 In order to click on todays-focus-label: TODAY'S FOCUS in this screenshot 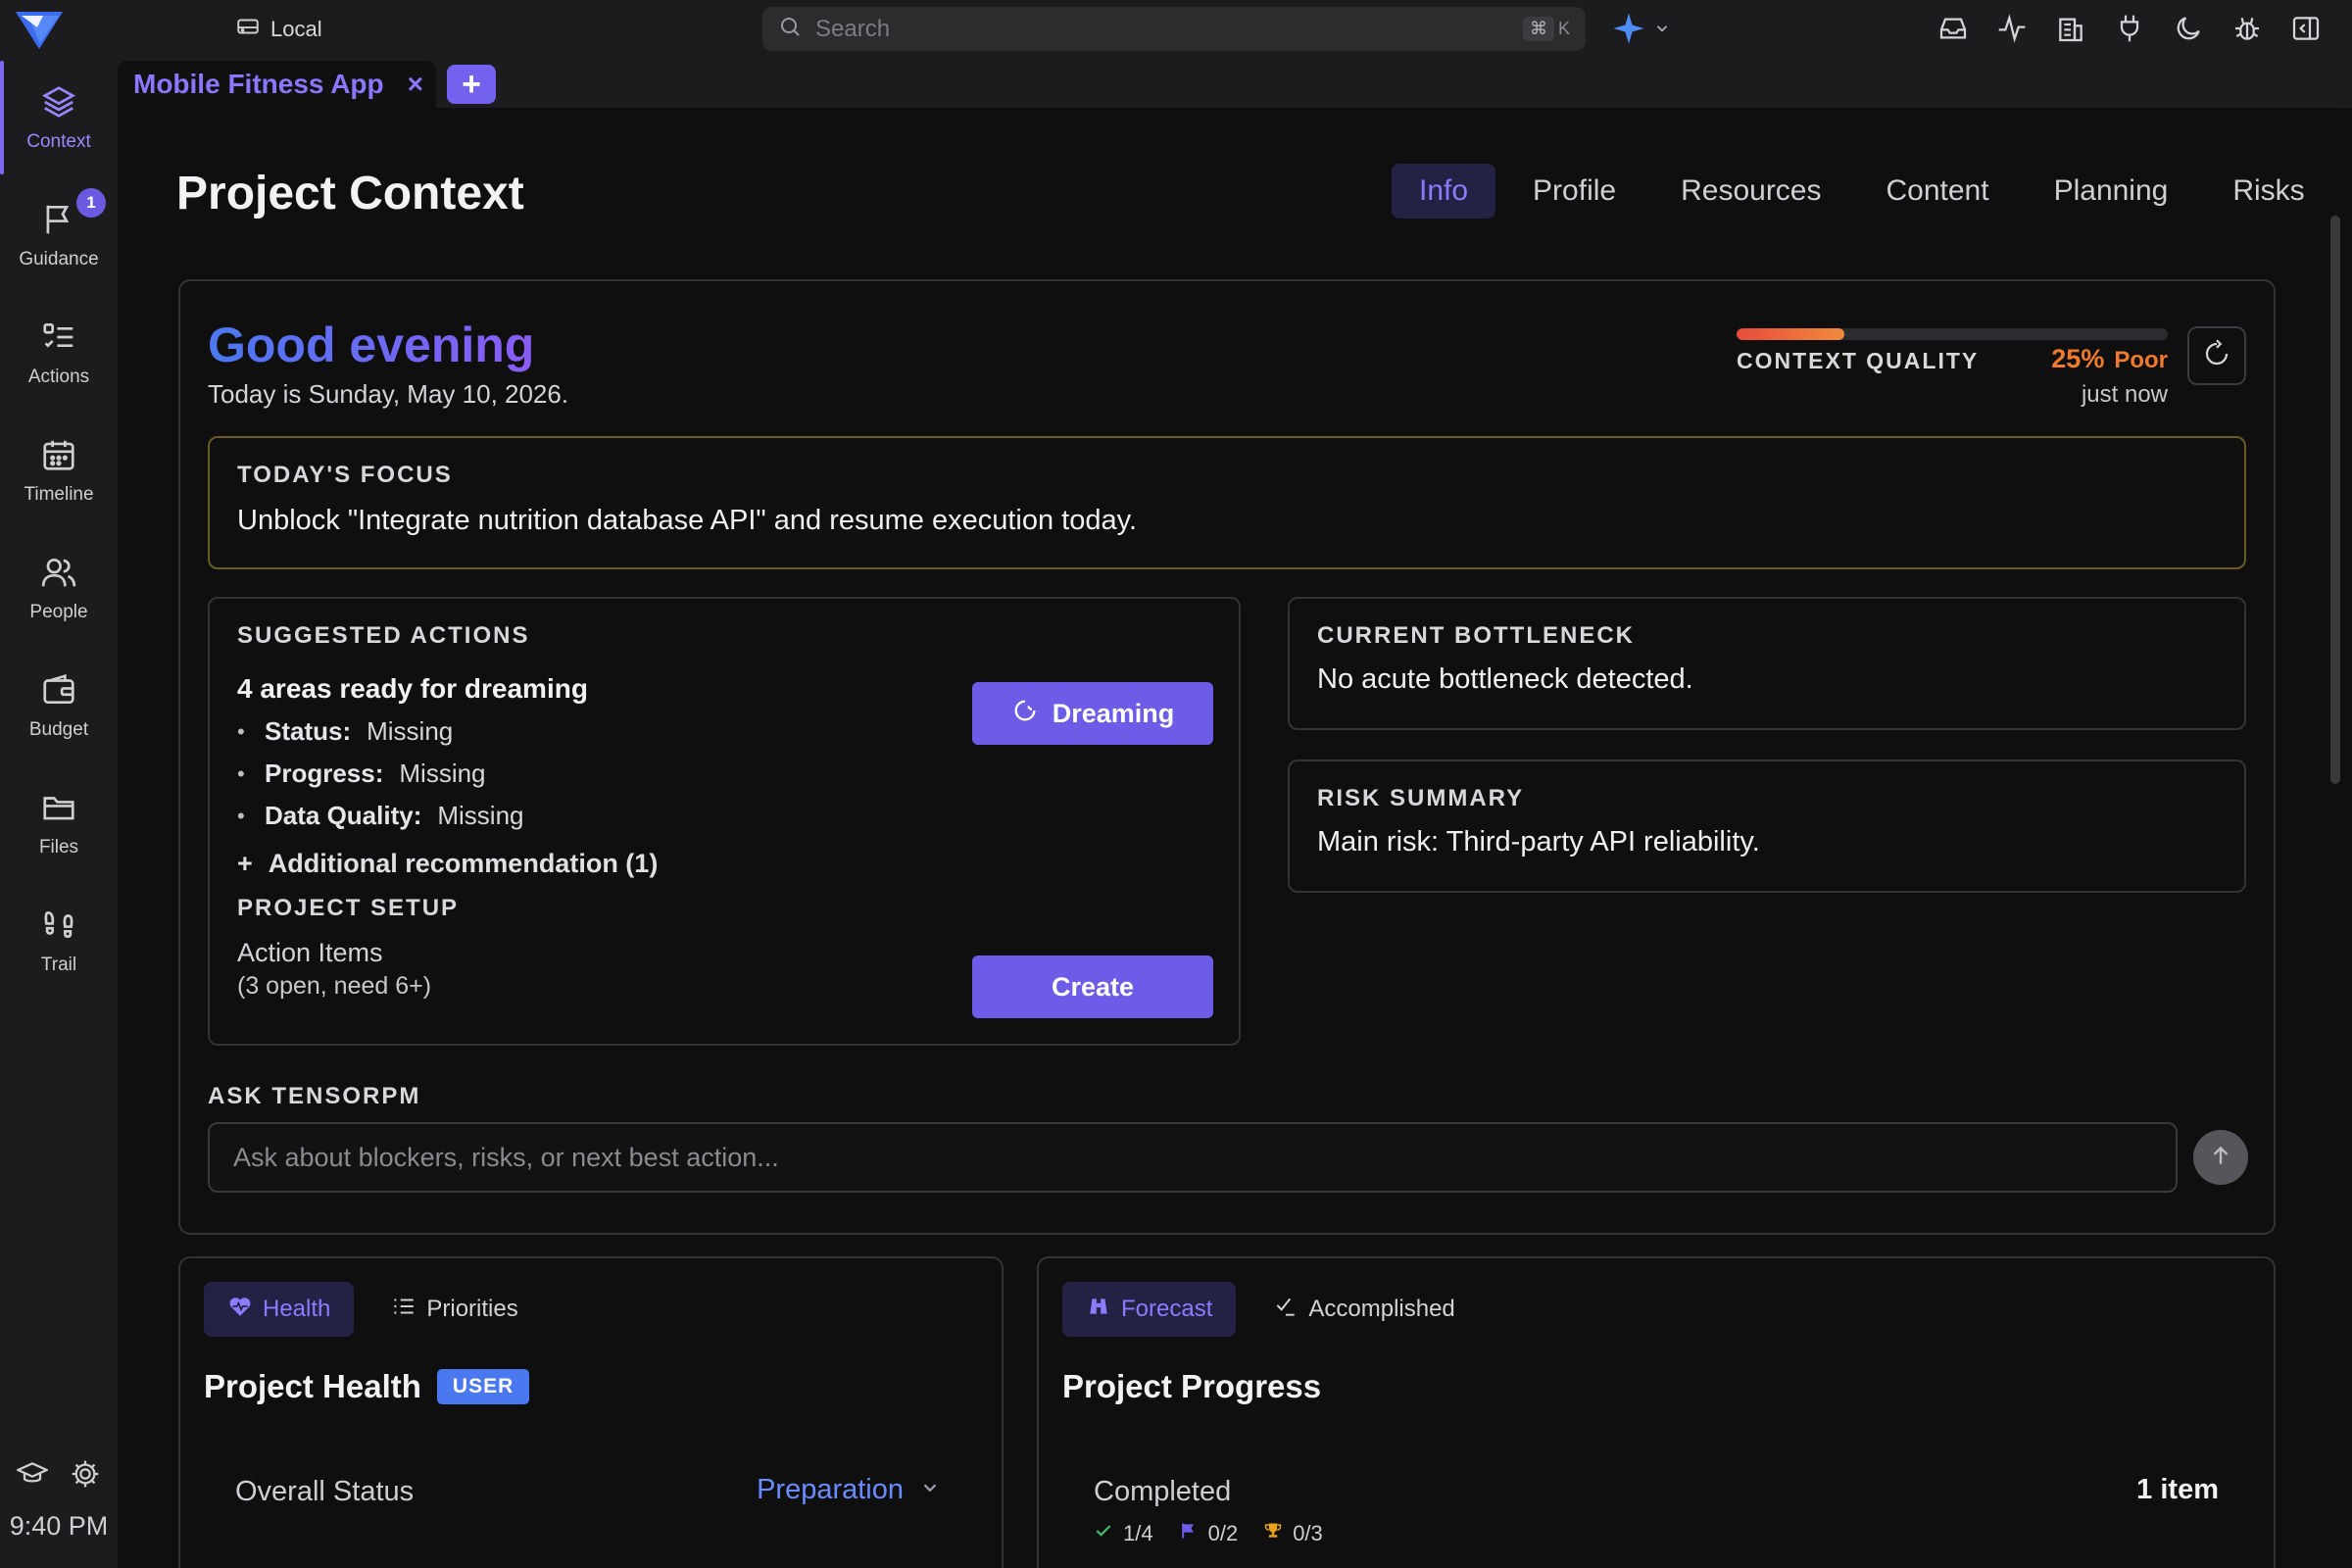, I will do `click(345, 475)`.